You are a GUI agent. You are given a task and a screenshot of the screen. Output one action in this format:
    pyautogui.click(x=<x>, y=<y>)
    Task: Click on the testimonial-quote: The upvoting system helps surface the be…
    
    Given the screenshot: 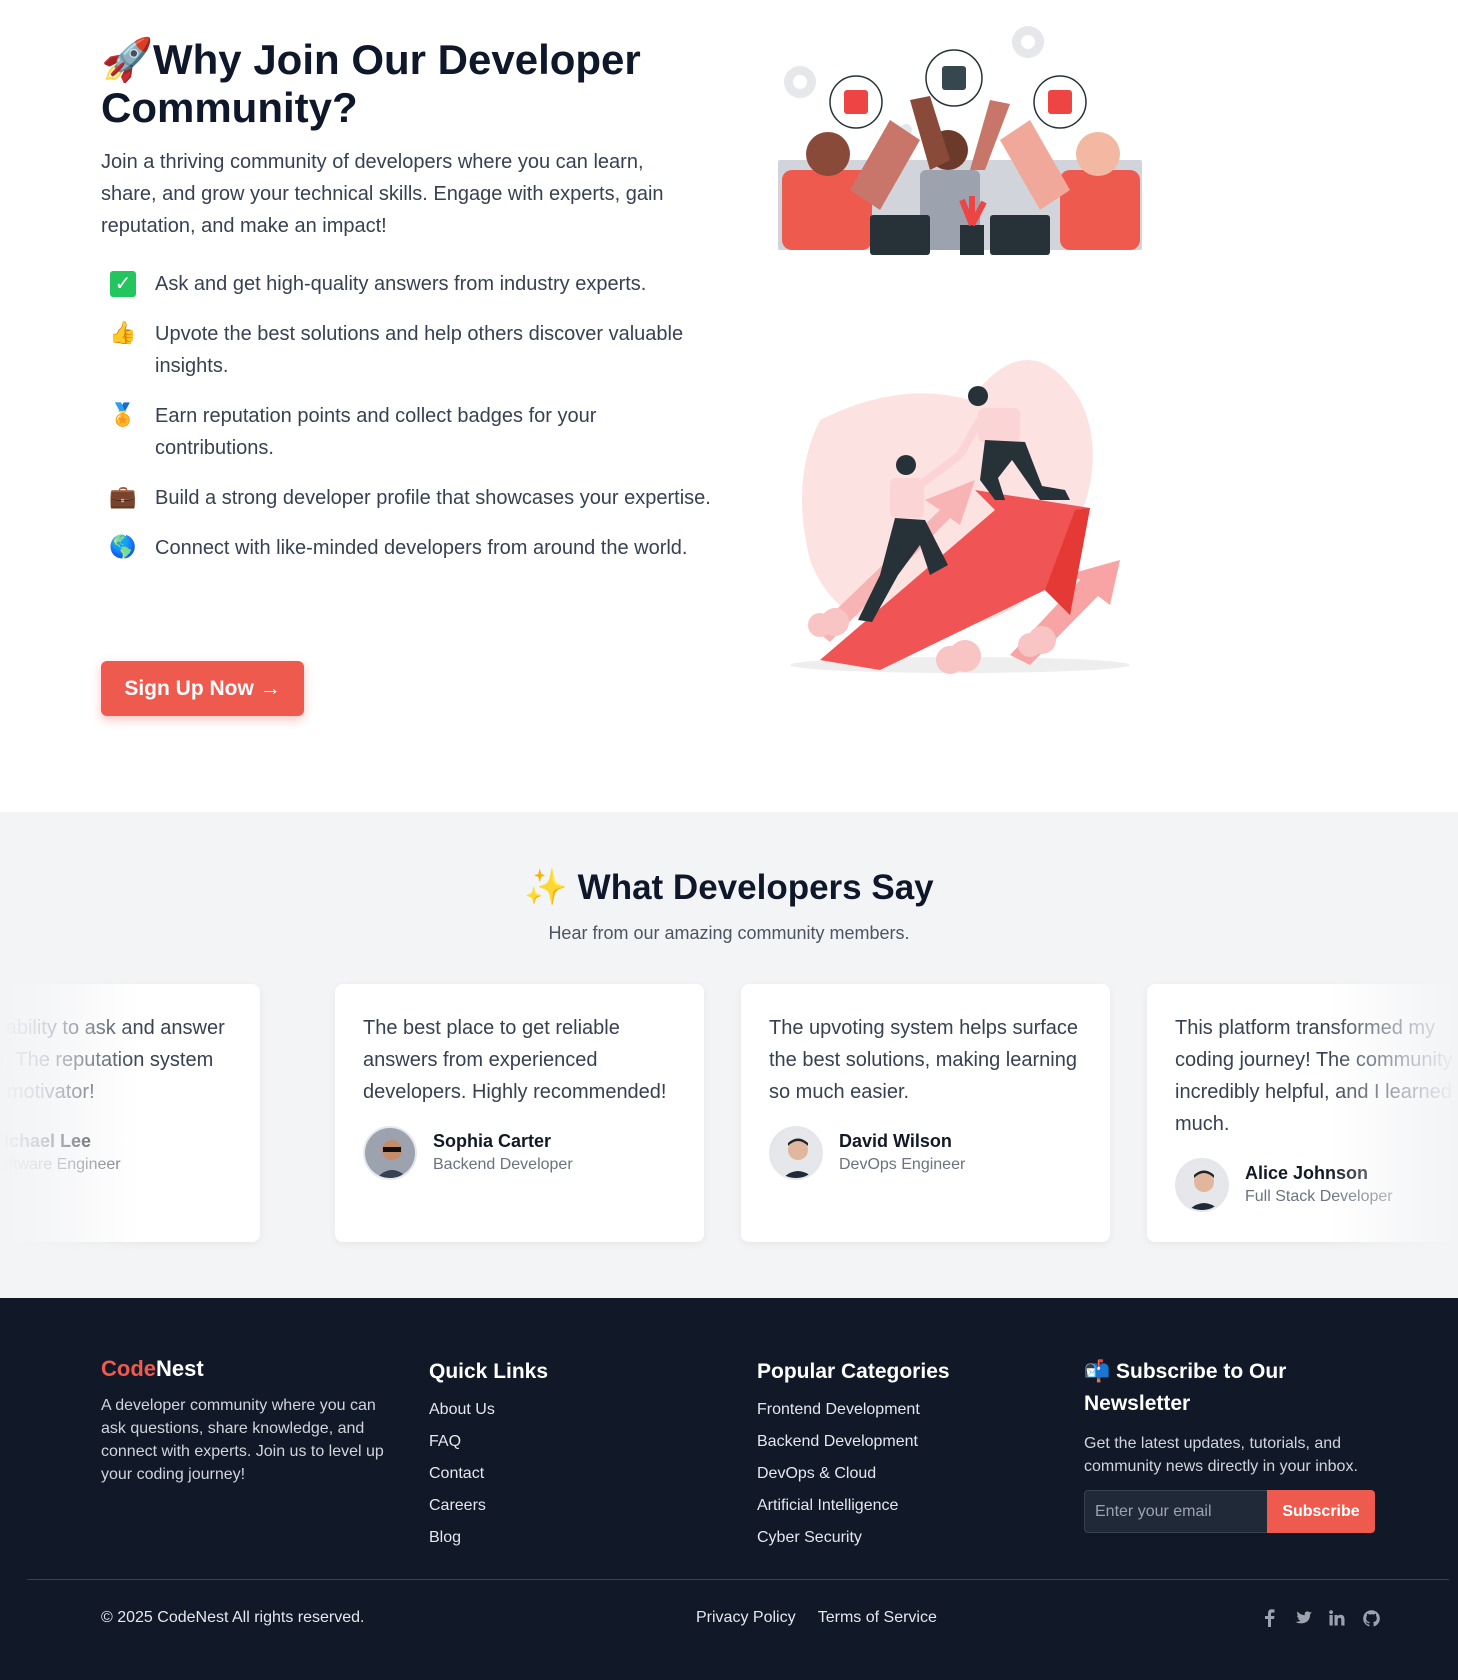 What is the action you would take?
    pyautogui.click(x=924, y=1060)
    